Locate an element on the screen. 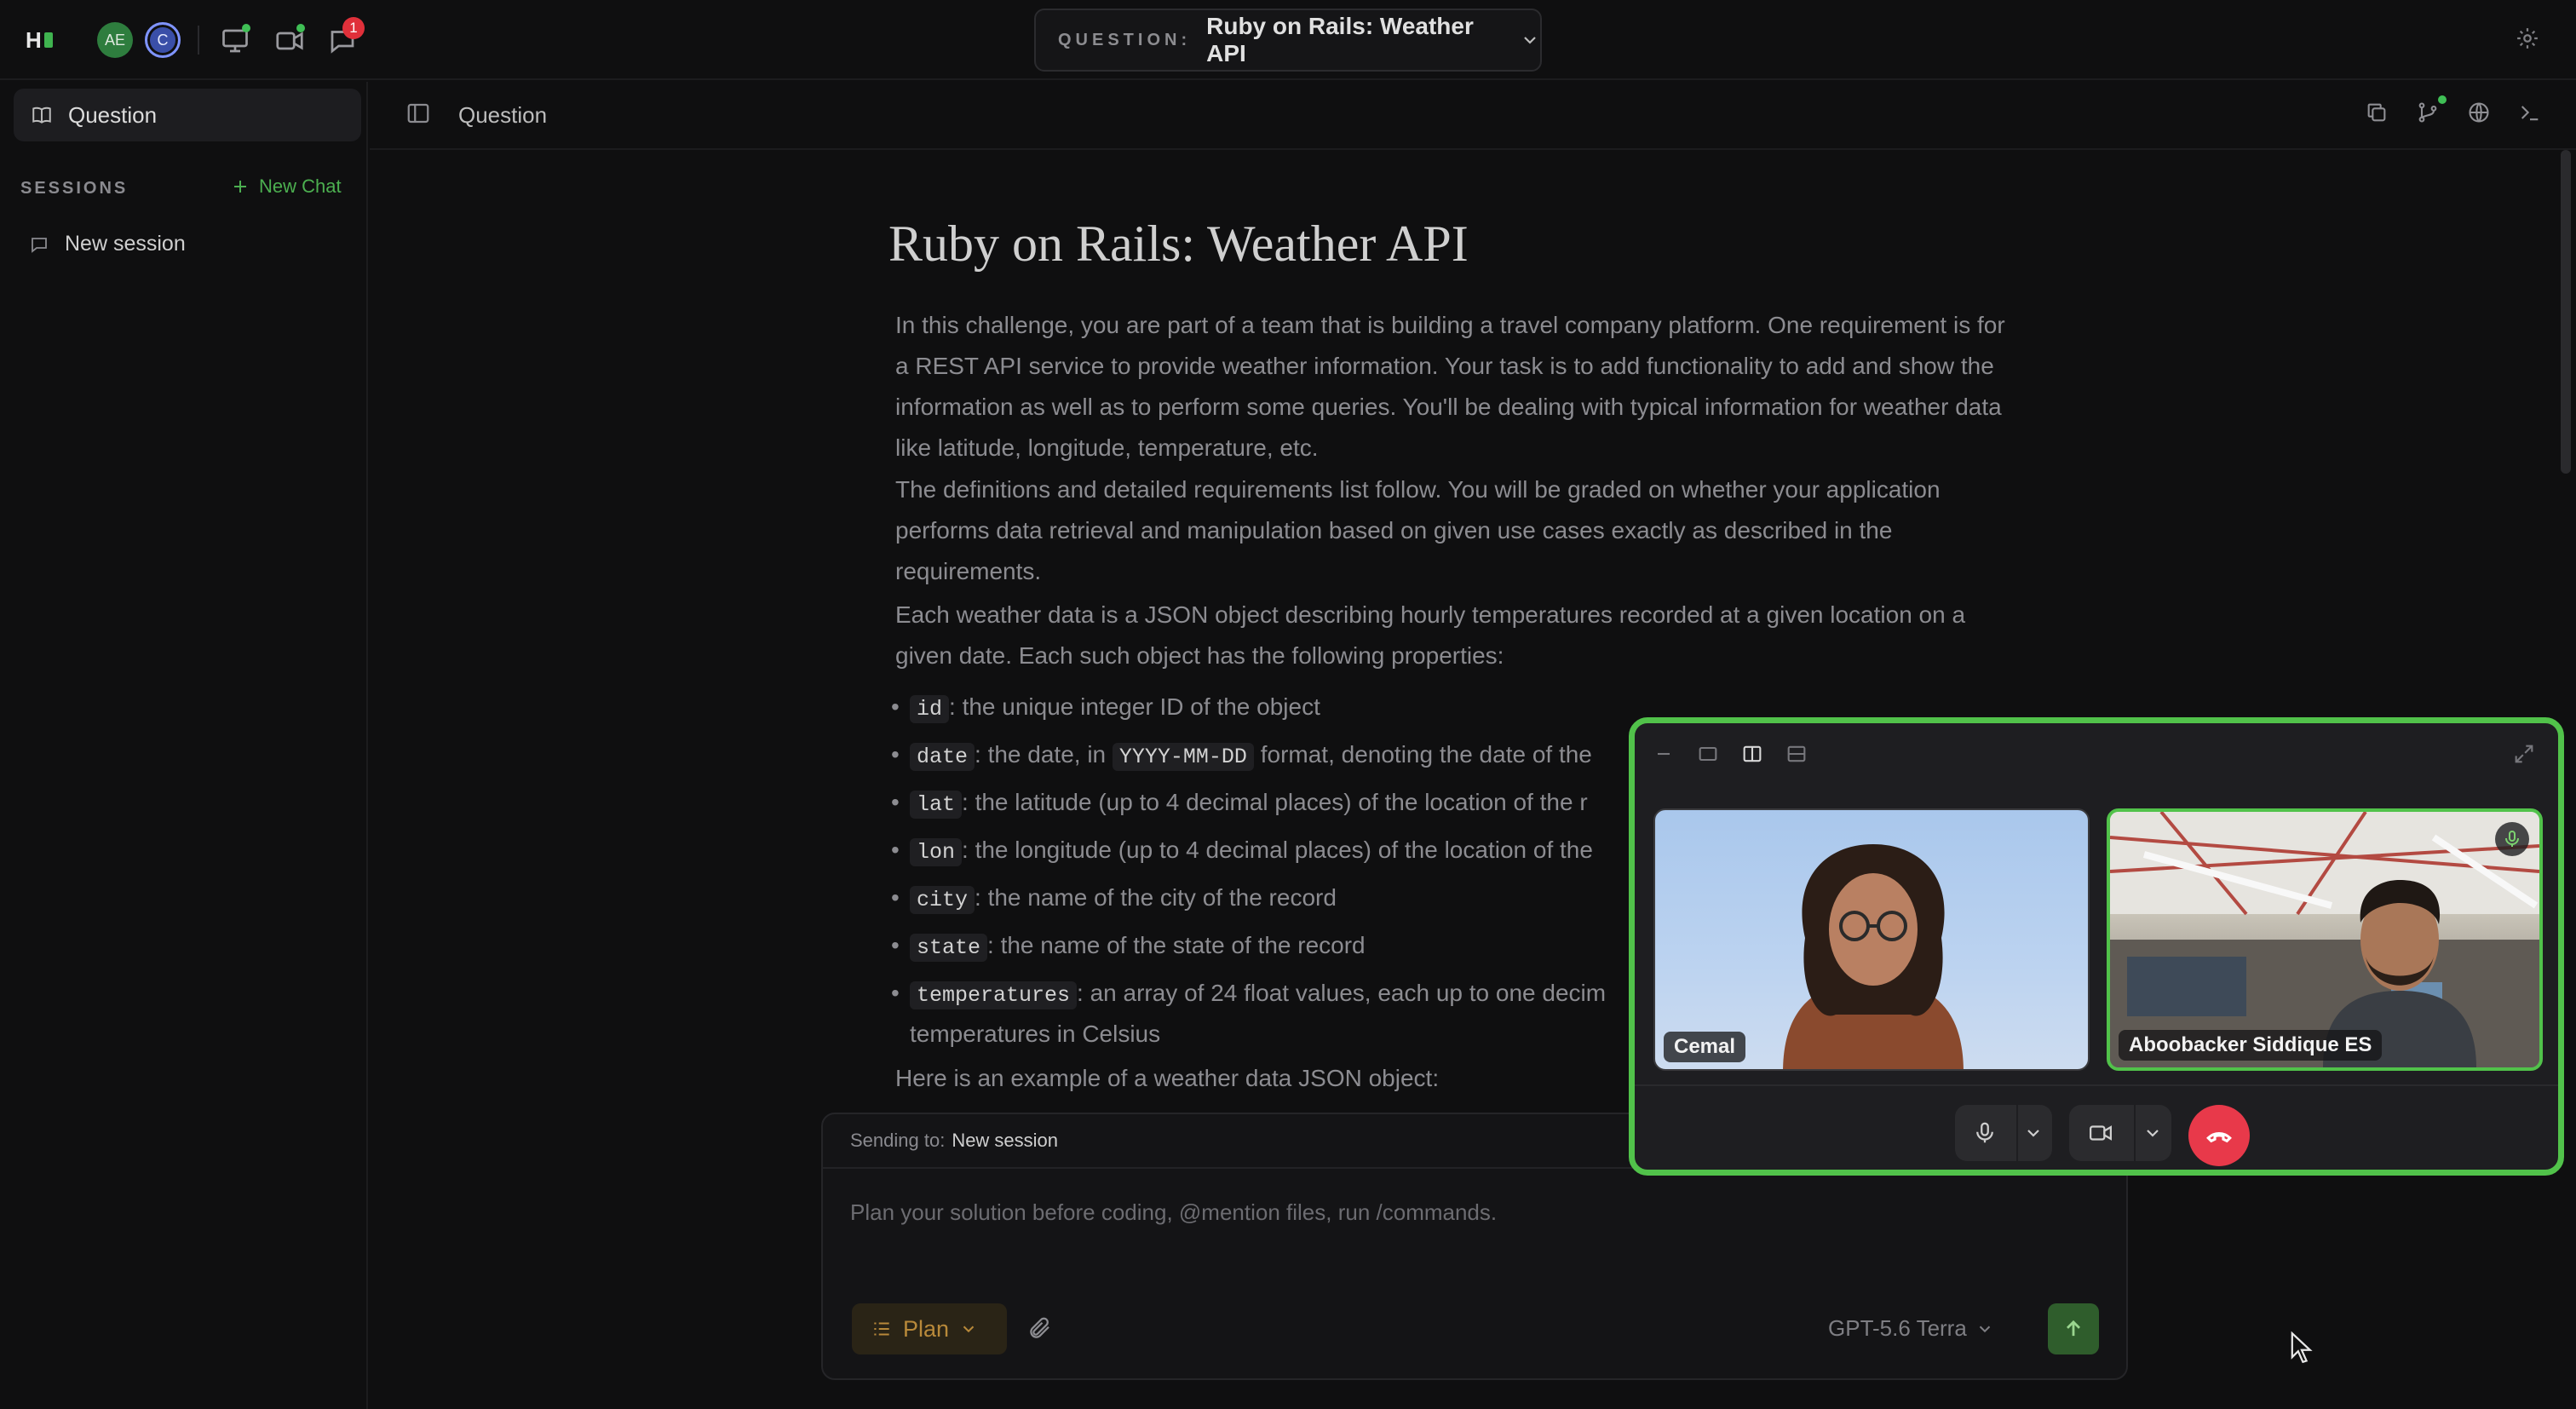 Image resolution: width=2576 pixels, height=1409 pixels. mic-button is located at coordinates (1985, 1133).